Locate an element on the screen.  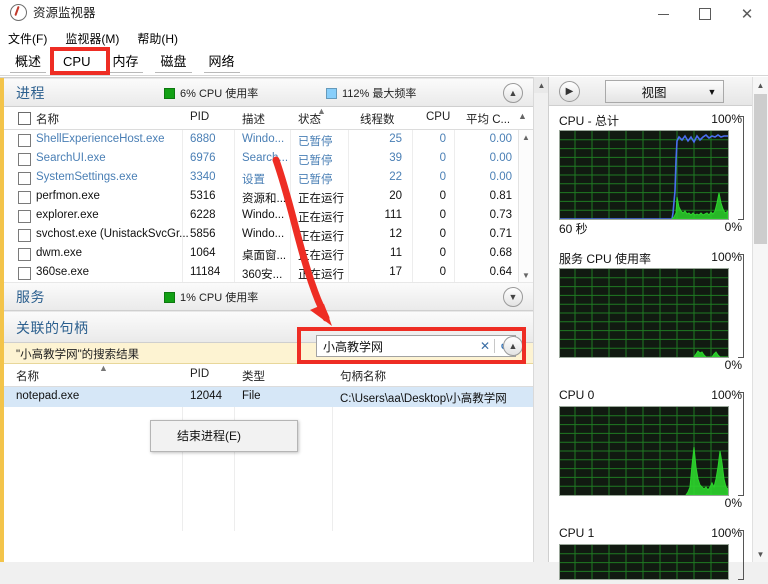
window-controls: ✕ is located at coordinates (705, 14).